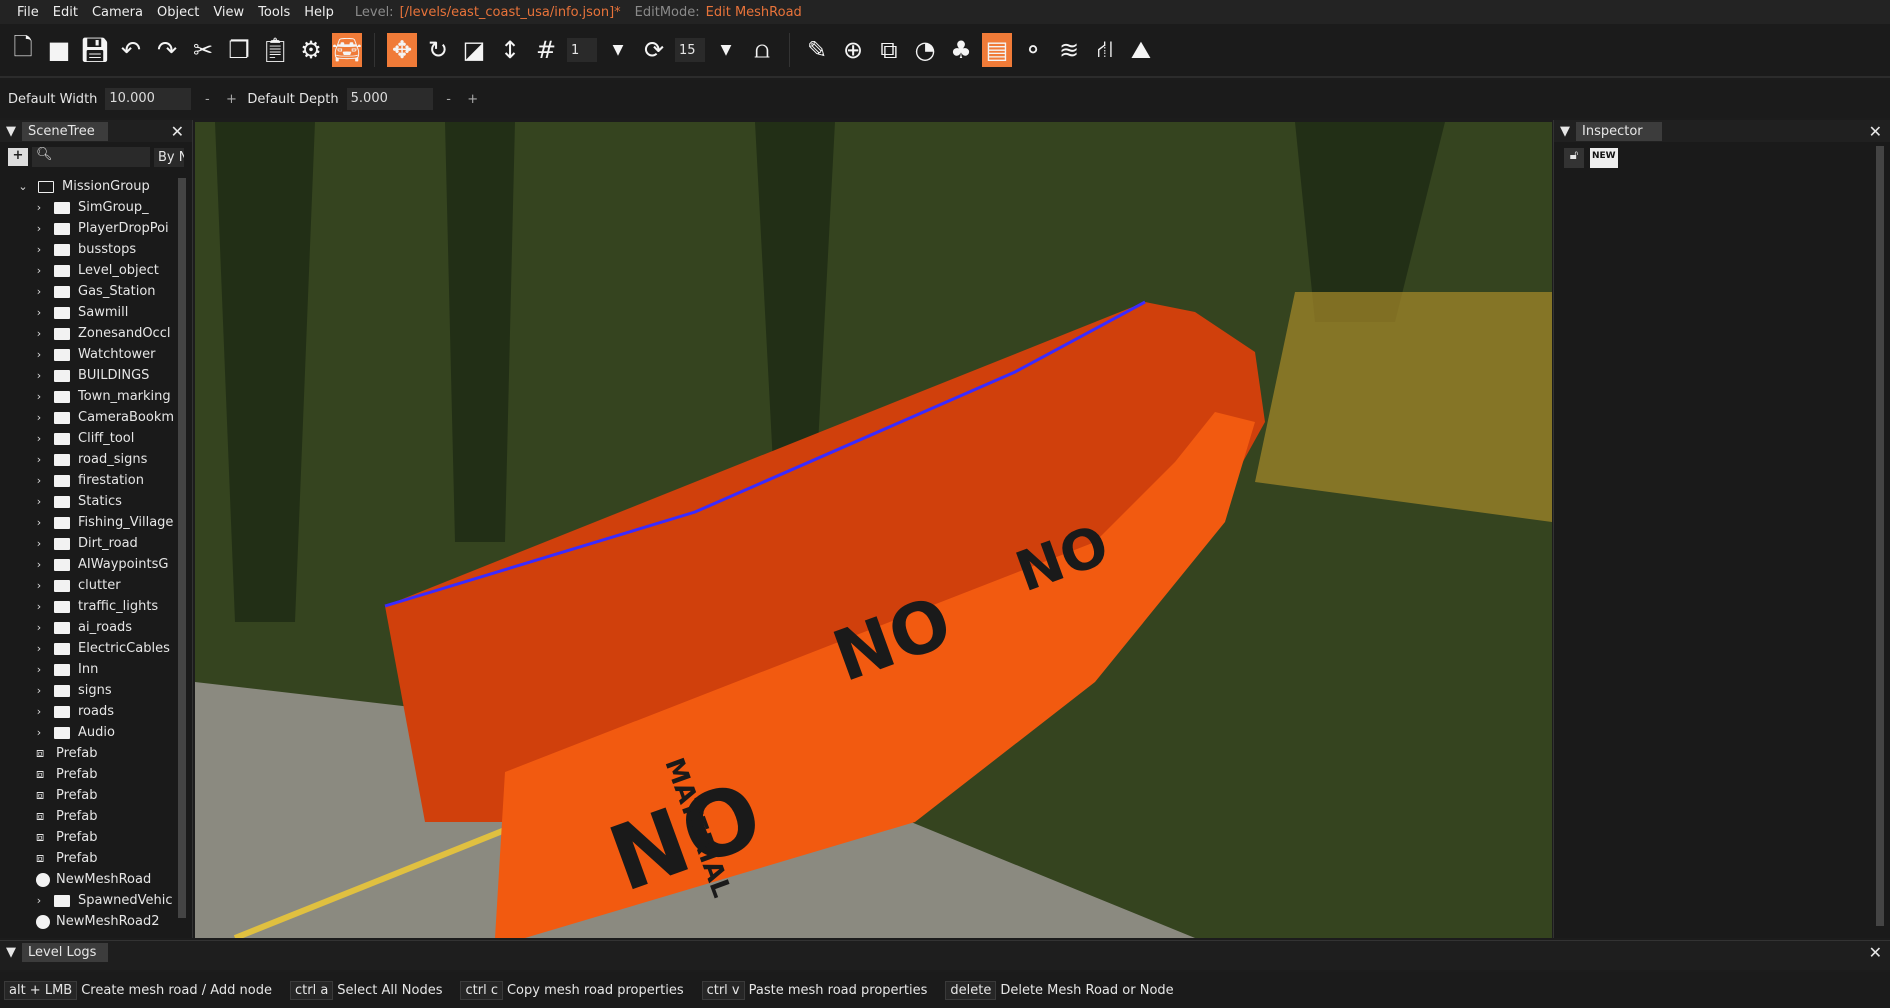 The image size is (1890, 1008). I want to click on tree-item: › Audio, so click(104, 732).